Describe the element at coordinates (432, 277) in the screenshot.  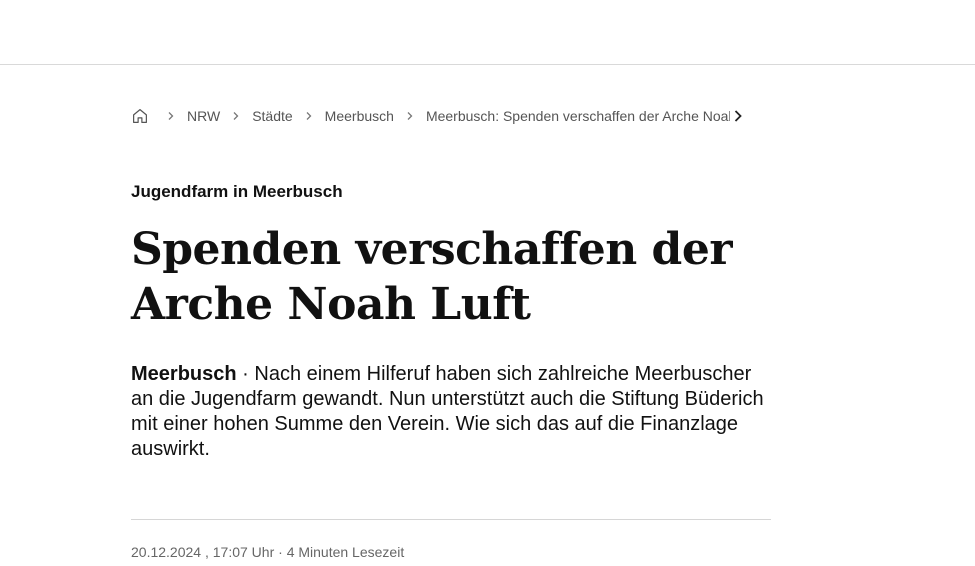
I see `article-headline: Spenden verschaffen der Arche Noah Luft` at that location.